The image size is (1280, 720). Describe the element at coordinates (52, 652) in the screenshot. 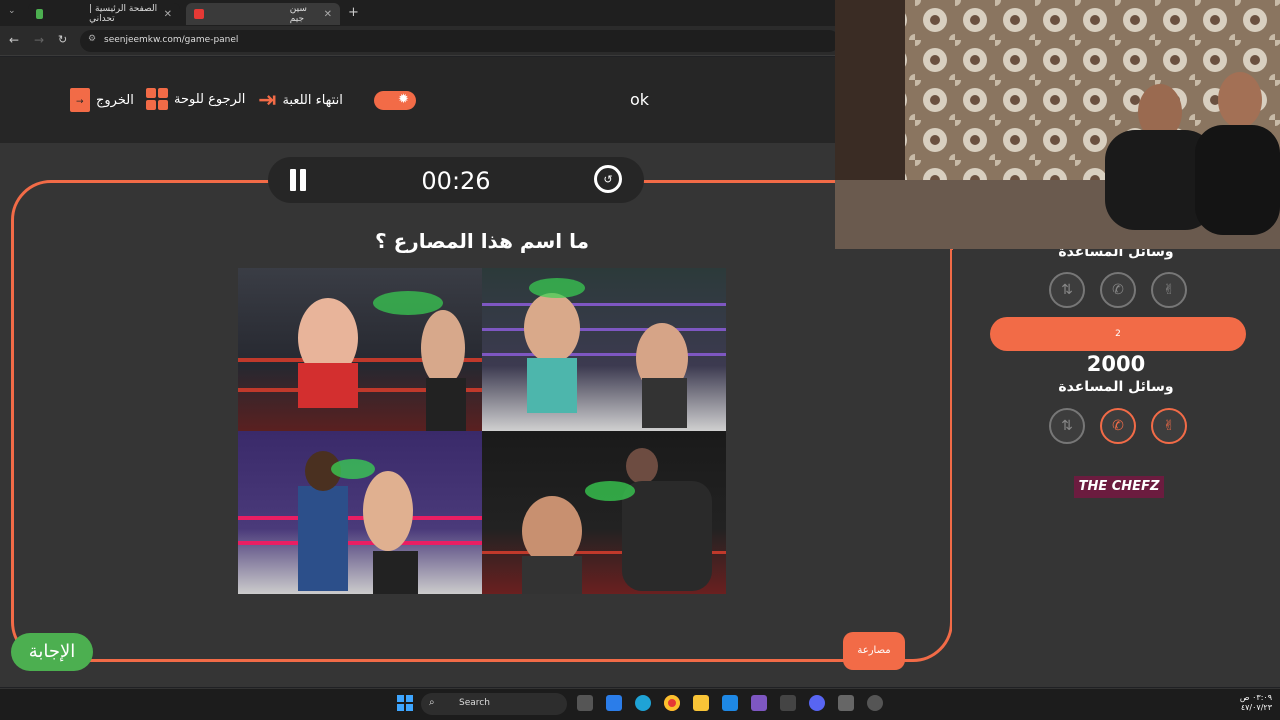

I see `show-answer-button: الإجابة` at that location.